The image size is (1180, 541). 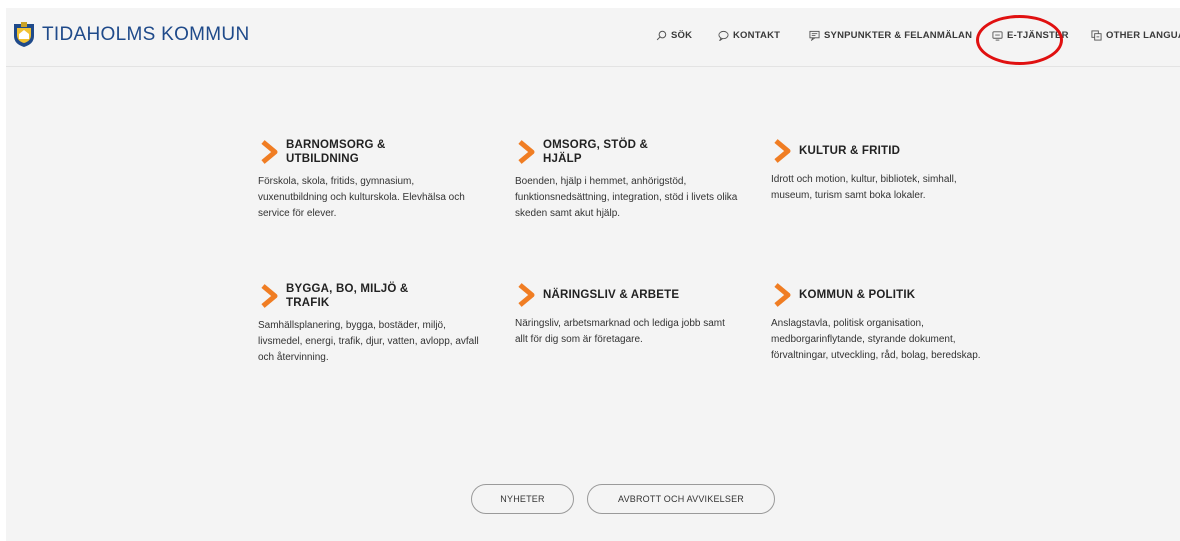 I want to click on category-link: KOMMUN & POLITIK, so click(x=891, y=295).